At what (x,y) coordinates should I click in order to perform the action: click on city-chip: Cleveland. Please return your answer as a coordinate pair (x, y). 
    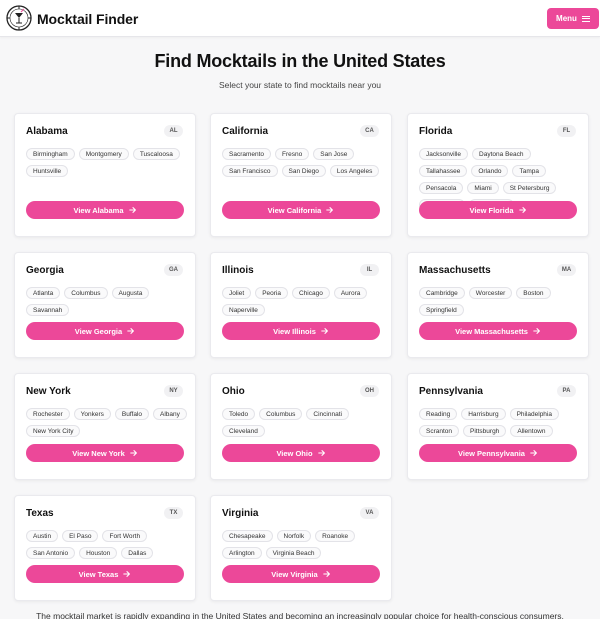
    Looking at the image, I should click on (243, 431).